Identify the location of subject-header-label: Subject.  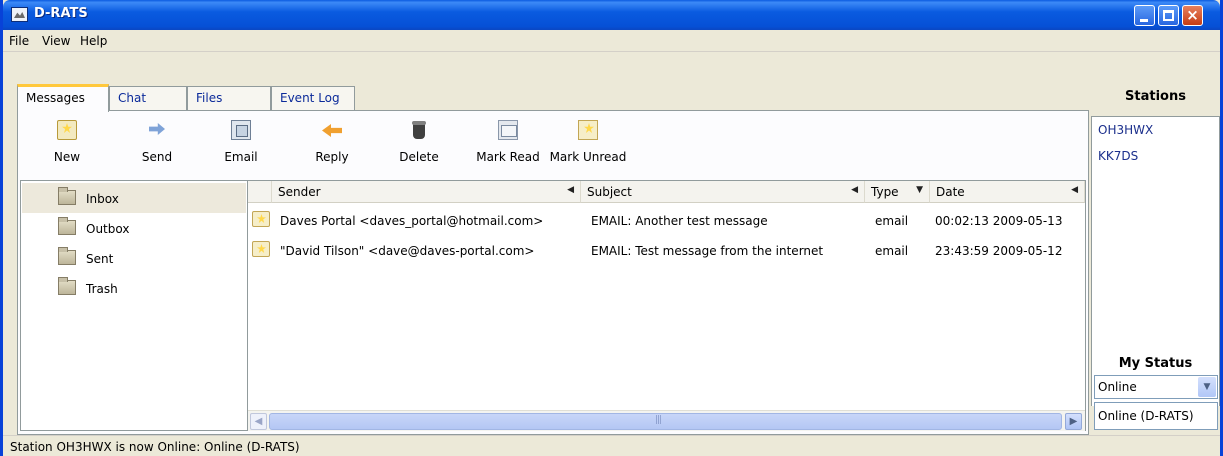
(609, 192).